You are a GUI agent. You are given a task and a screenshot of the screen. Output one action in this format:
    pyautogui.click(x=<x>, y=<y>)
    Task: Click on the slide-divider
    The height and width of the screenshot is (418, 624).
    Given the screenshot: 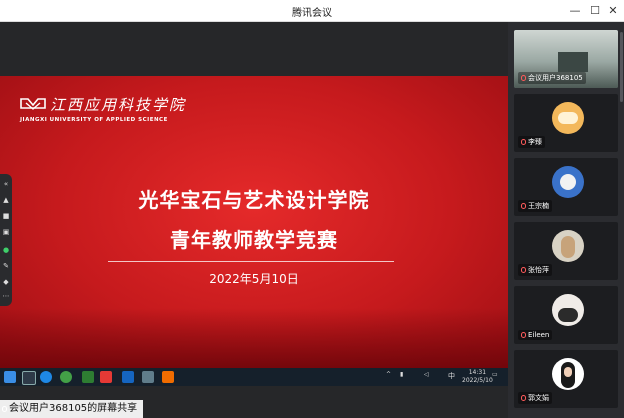 What is the action you would take?
    pyautogui.click(x=251, y=261)
    